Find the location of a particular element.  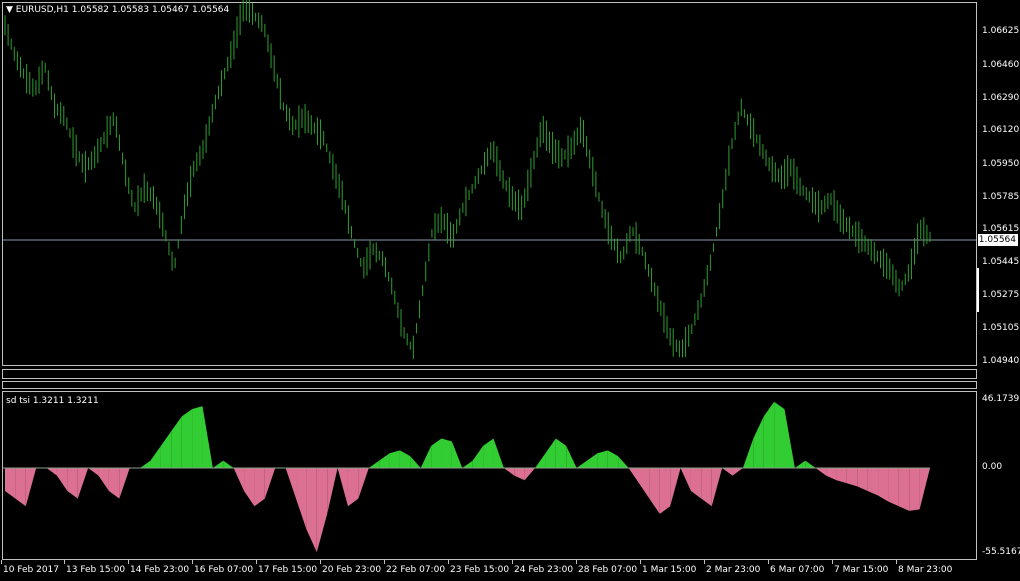

time-axis-label: 23 Feb 15:00 is located at coordinates (480, 570).